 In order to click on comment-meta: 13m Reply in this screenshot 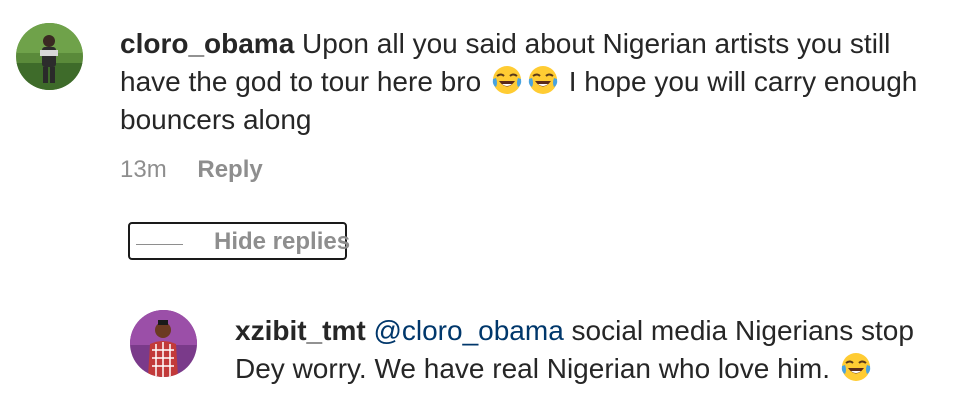, I will do `click(191, 170)`.